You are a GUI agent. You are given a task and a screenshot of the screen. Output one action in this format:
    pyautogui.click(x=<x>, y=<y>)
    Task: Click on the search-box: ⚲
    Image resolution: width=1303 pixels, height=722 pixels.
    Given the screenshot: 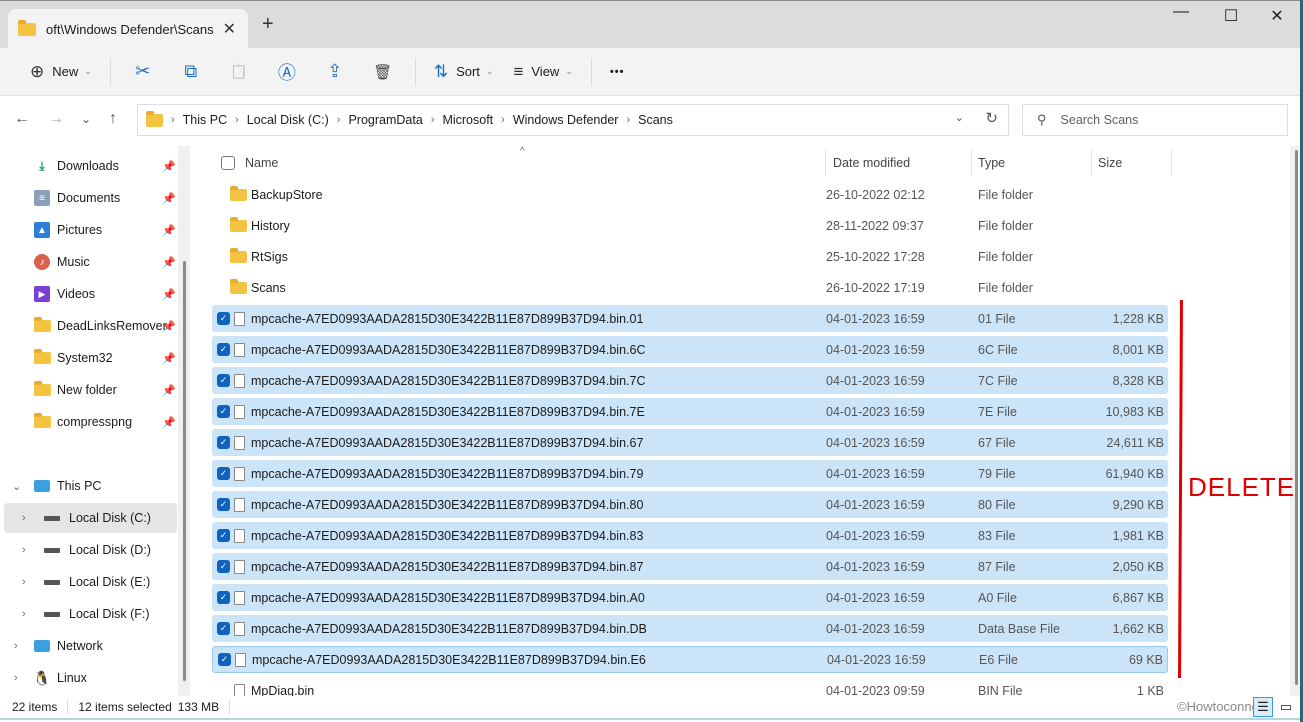 What is the action you would take?
    pyautogui.click(x=1155, y=120)
    